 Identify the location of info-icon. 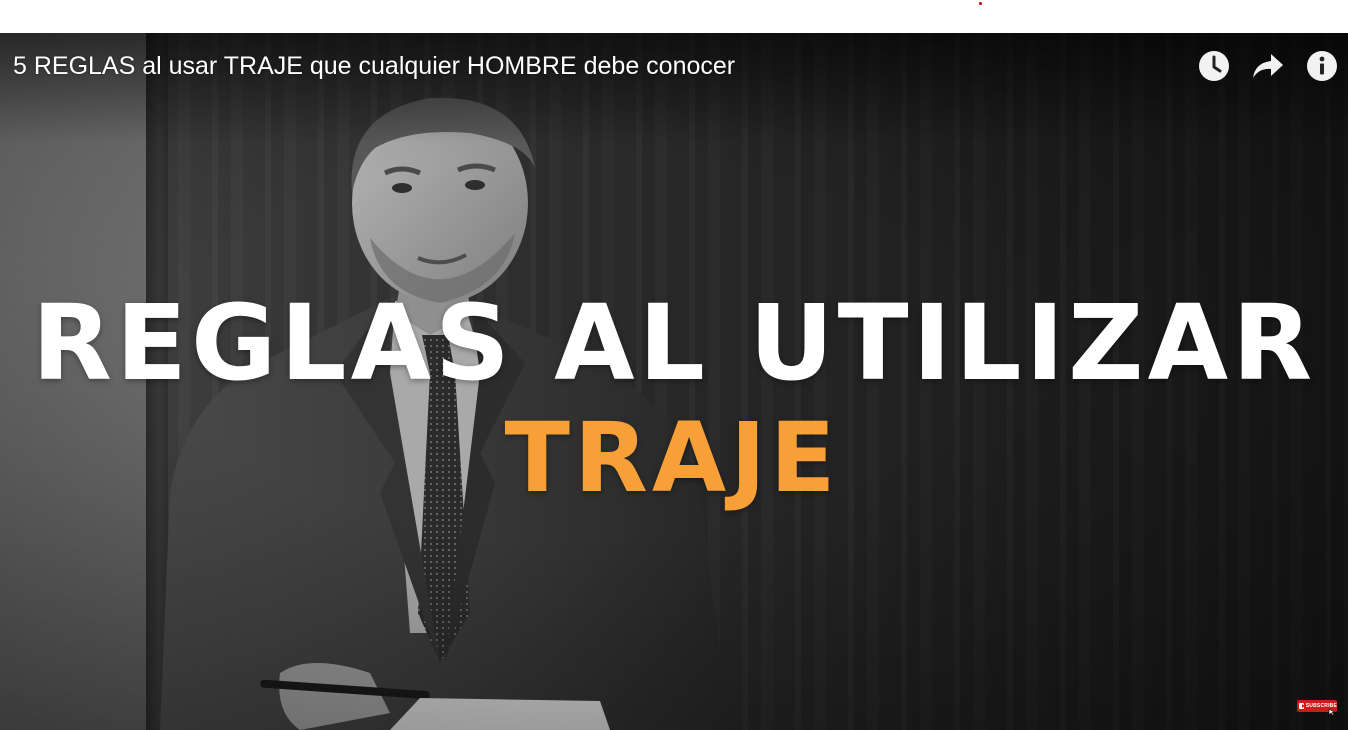
(1322, 66).